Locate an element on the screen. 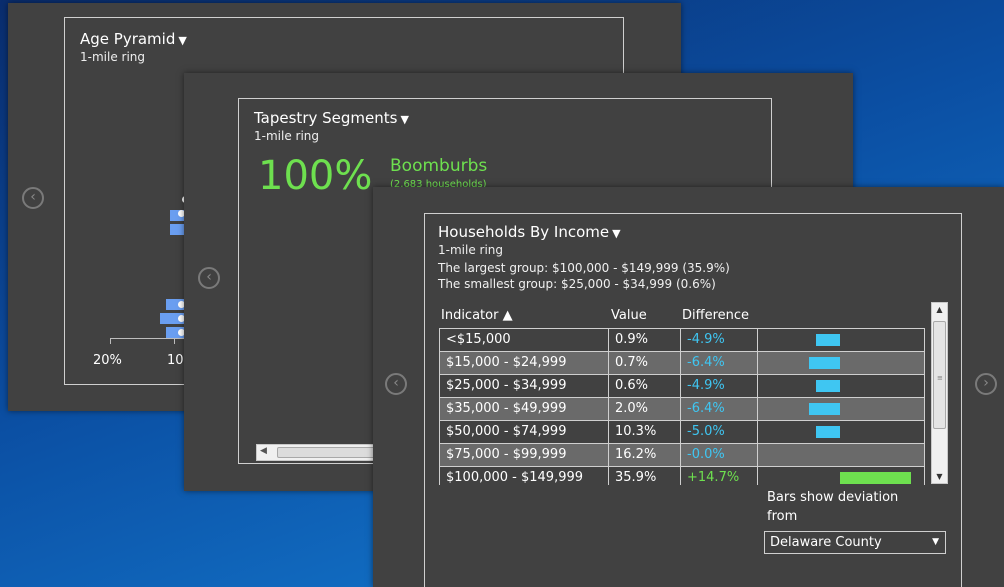  compare-area-select: Delaware County ▼ is located at coordinates (855, 542).